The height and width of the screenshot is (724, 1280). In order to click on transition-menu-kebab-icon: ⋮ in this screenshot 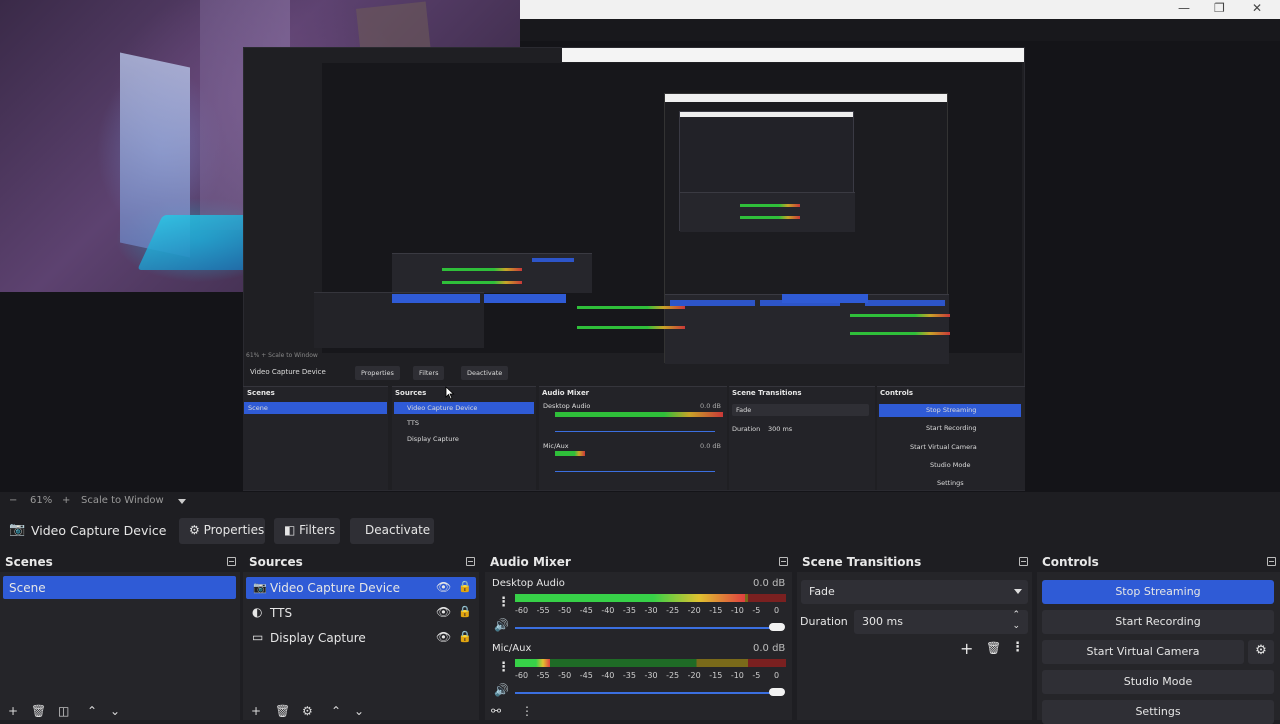, I will do `click(1017, 647)`.